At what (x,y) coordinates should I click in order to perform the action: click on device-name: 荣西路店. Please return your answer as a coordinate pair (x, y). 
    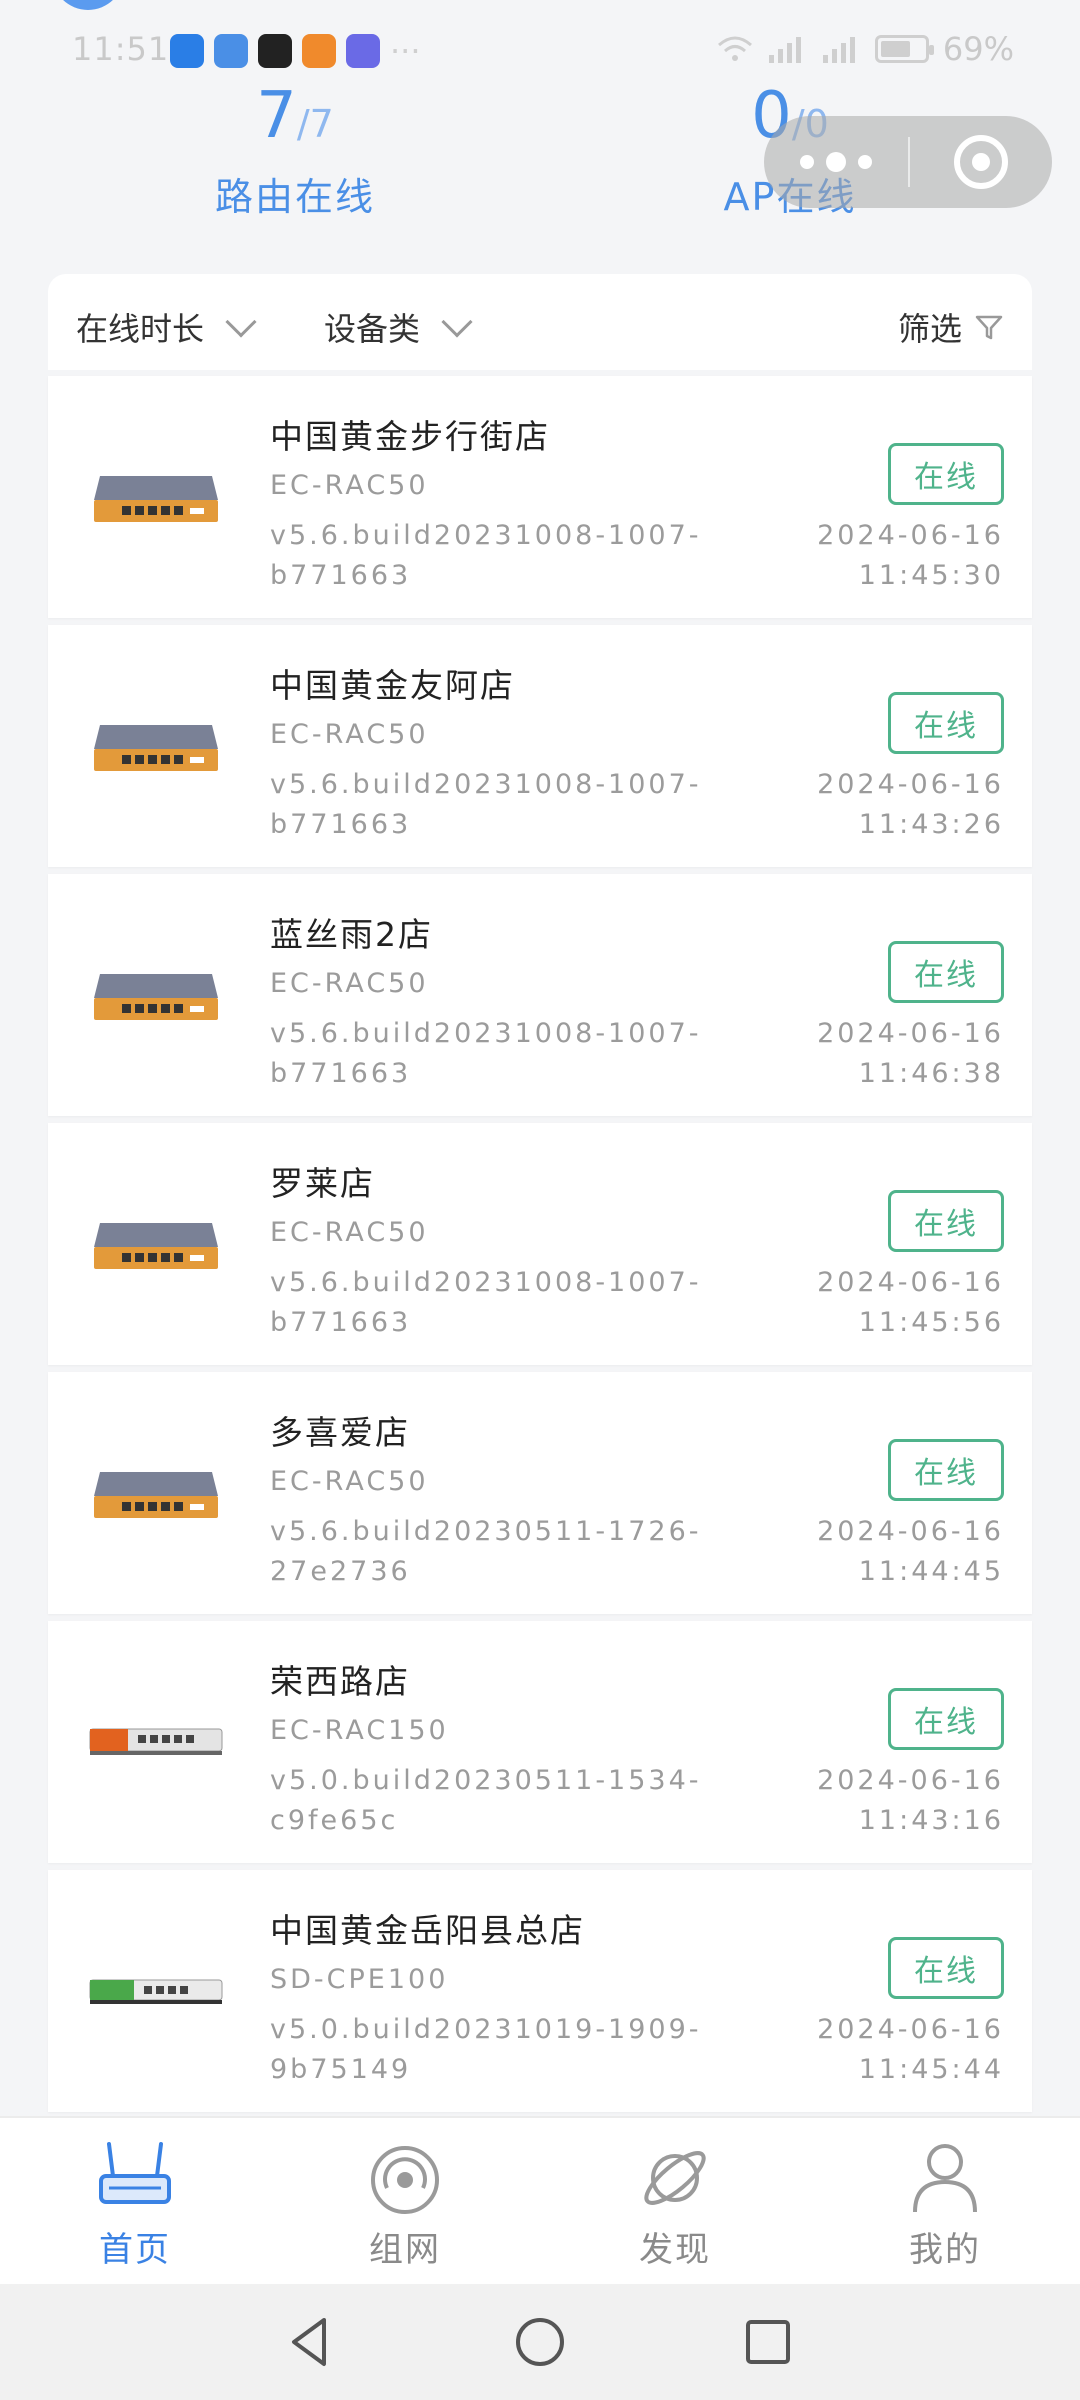
    Looking at the image, I should click on (340, 1681).